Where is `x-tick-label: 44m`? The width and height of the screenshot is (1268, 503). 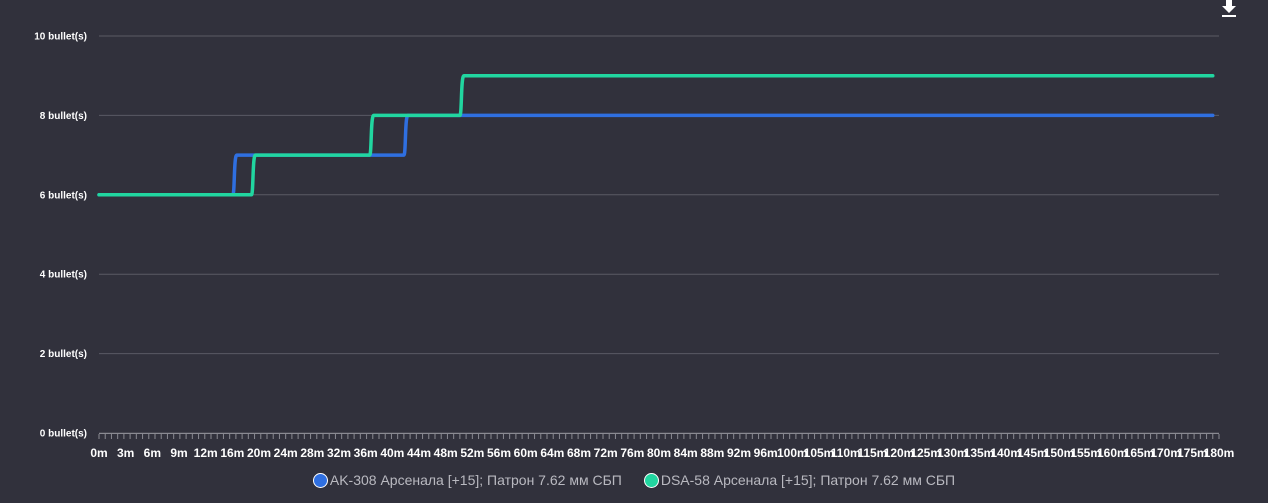 x-tick-label: 44m is located at coordinates (419, 453).